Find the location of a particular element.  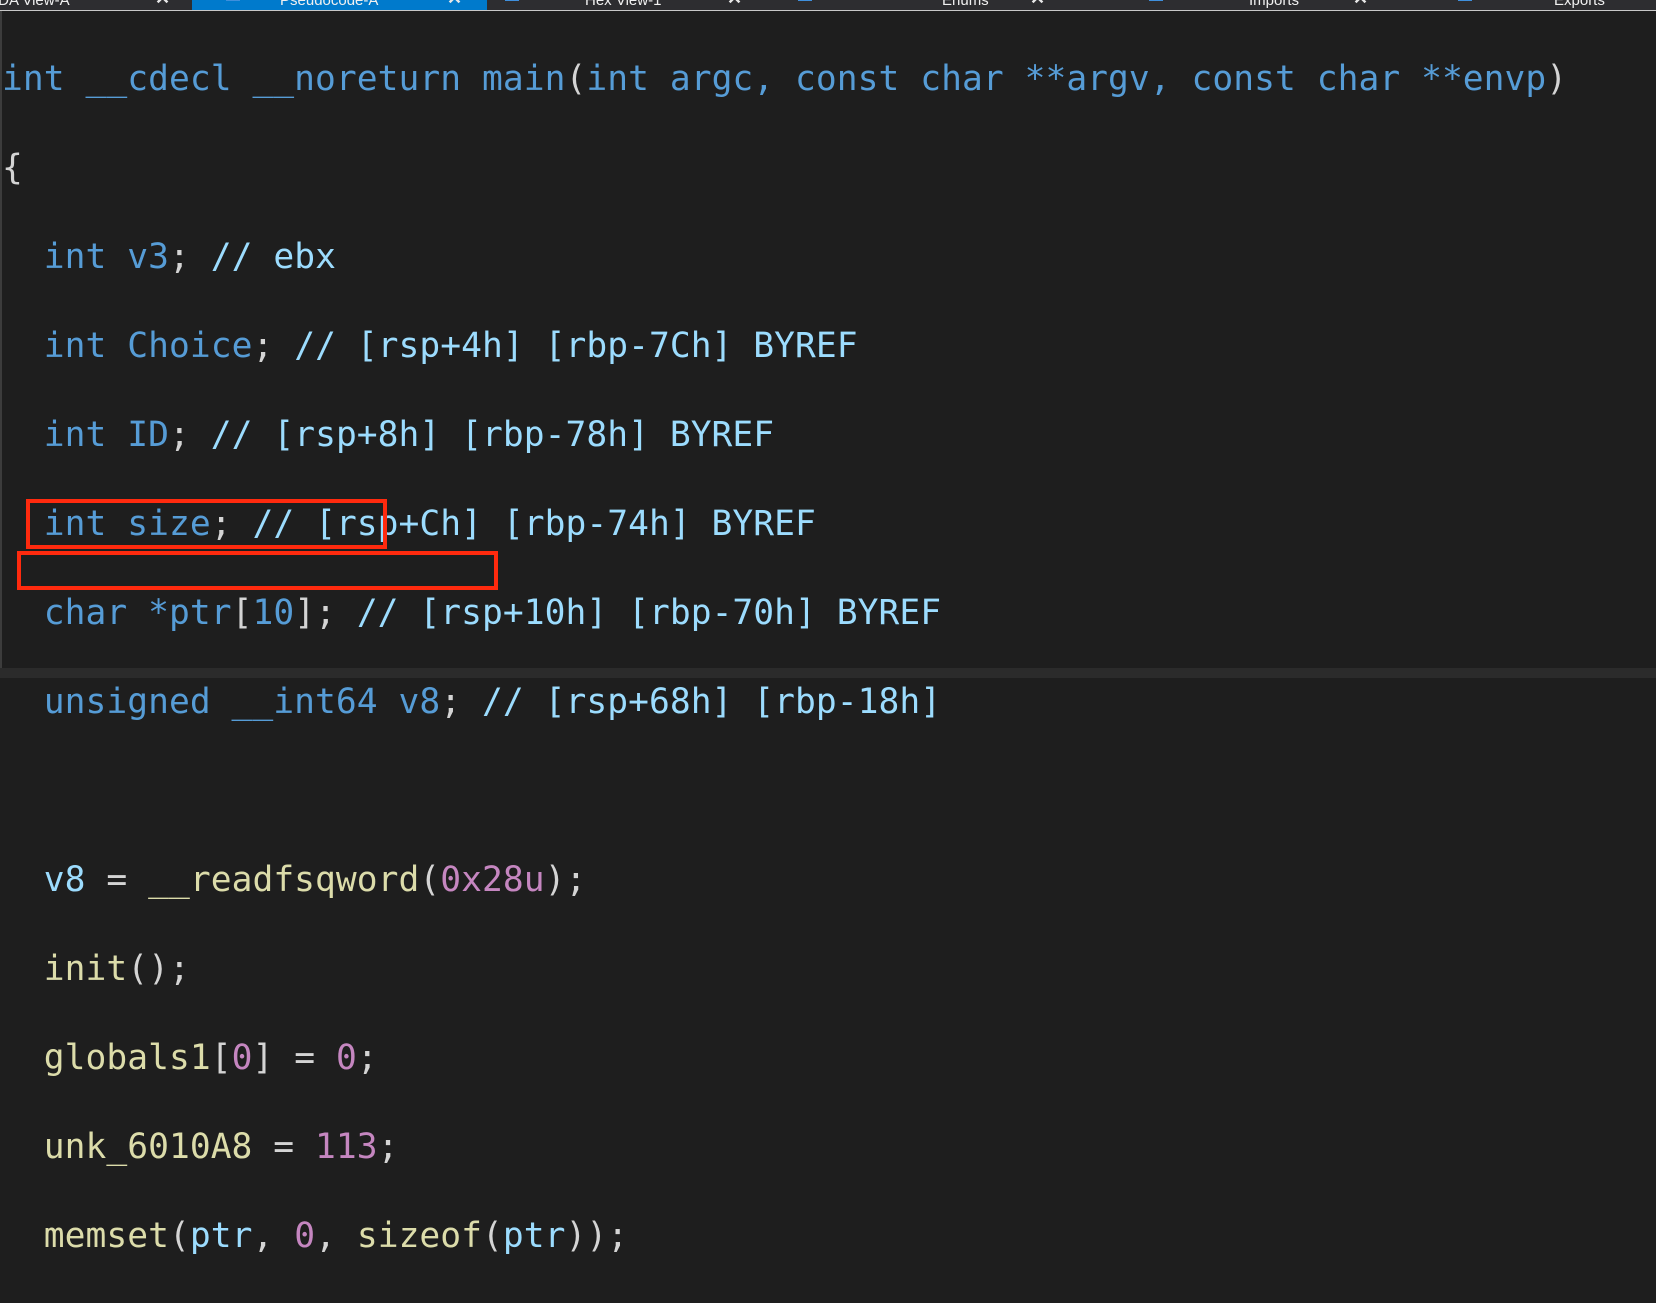

decl-name: ptr is located at coordinates (200, 613).